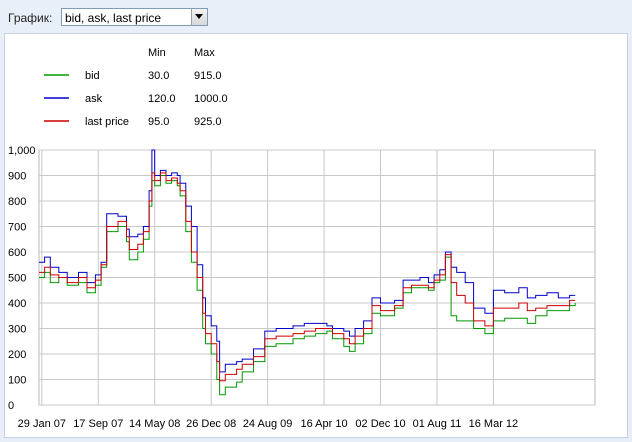  What do you see at coordinates (22, 151) in the screenshot?
I see `y-tick-label: 1,000` at bounding box center [22, 151].